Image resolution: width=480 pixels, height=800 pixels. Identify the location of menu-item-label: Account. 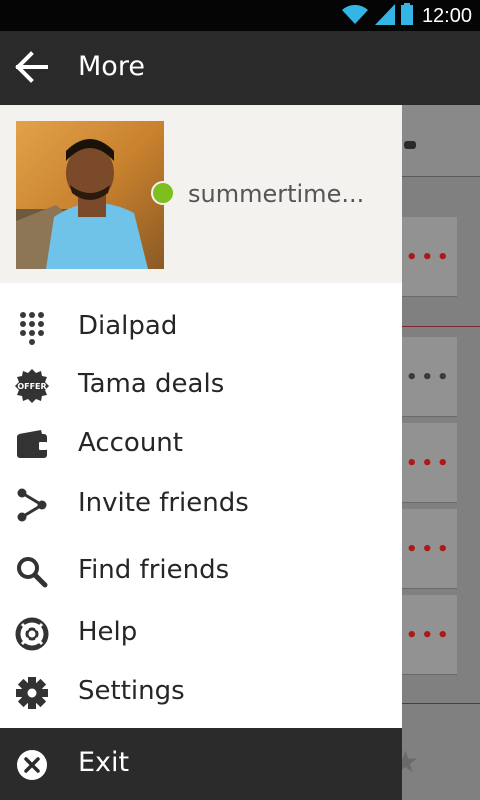
(130, 443).